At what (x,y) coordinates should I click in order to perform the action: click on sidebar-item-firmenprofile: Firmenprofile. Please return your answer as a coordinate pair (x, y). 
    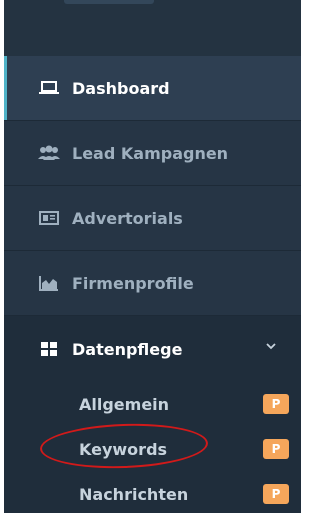
    Looking at the image, I should click on (152, 283).